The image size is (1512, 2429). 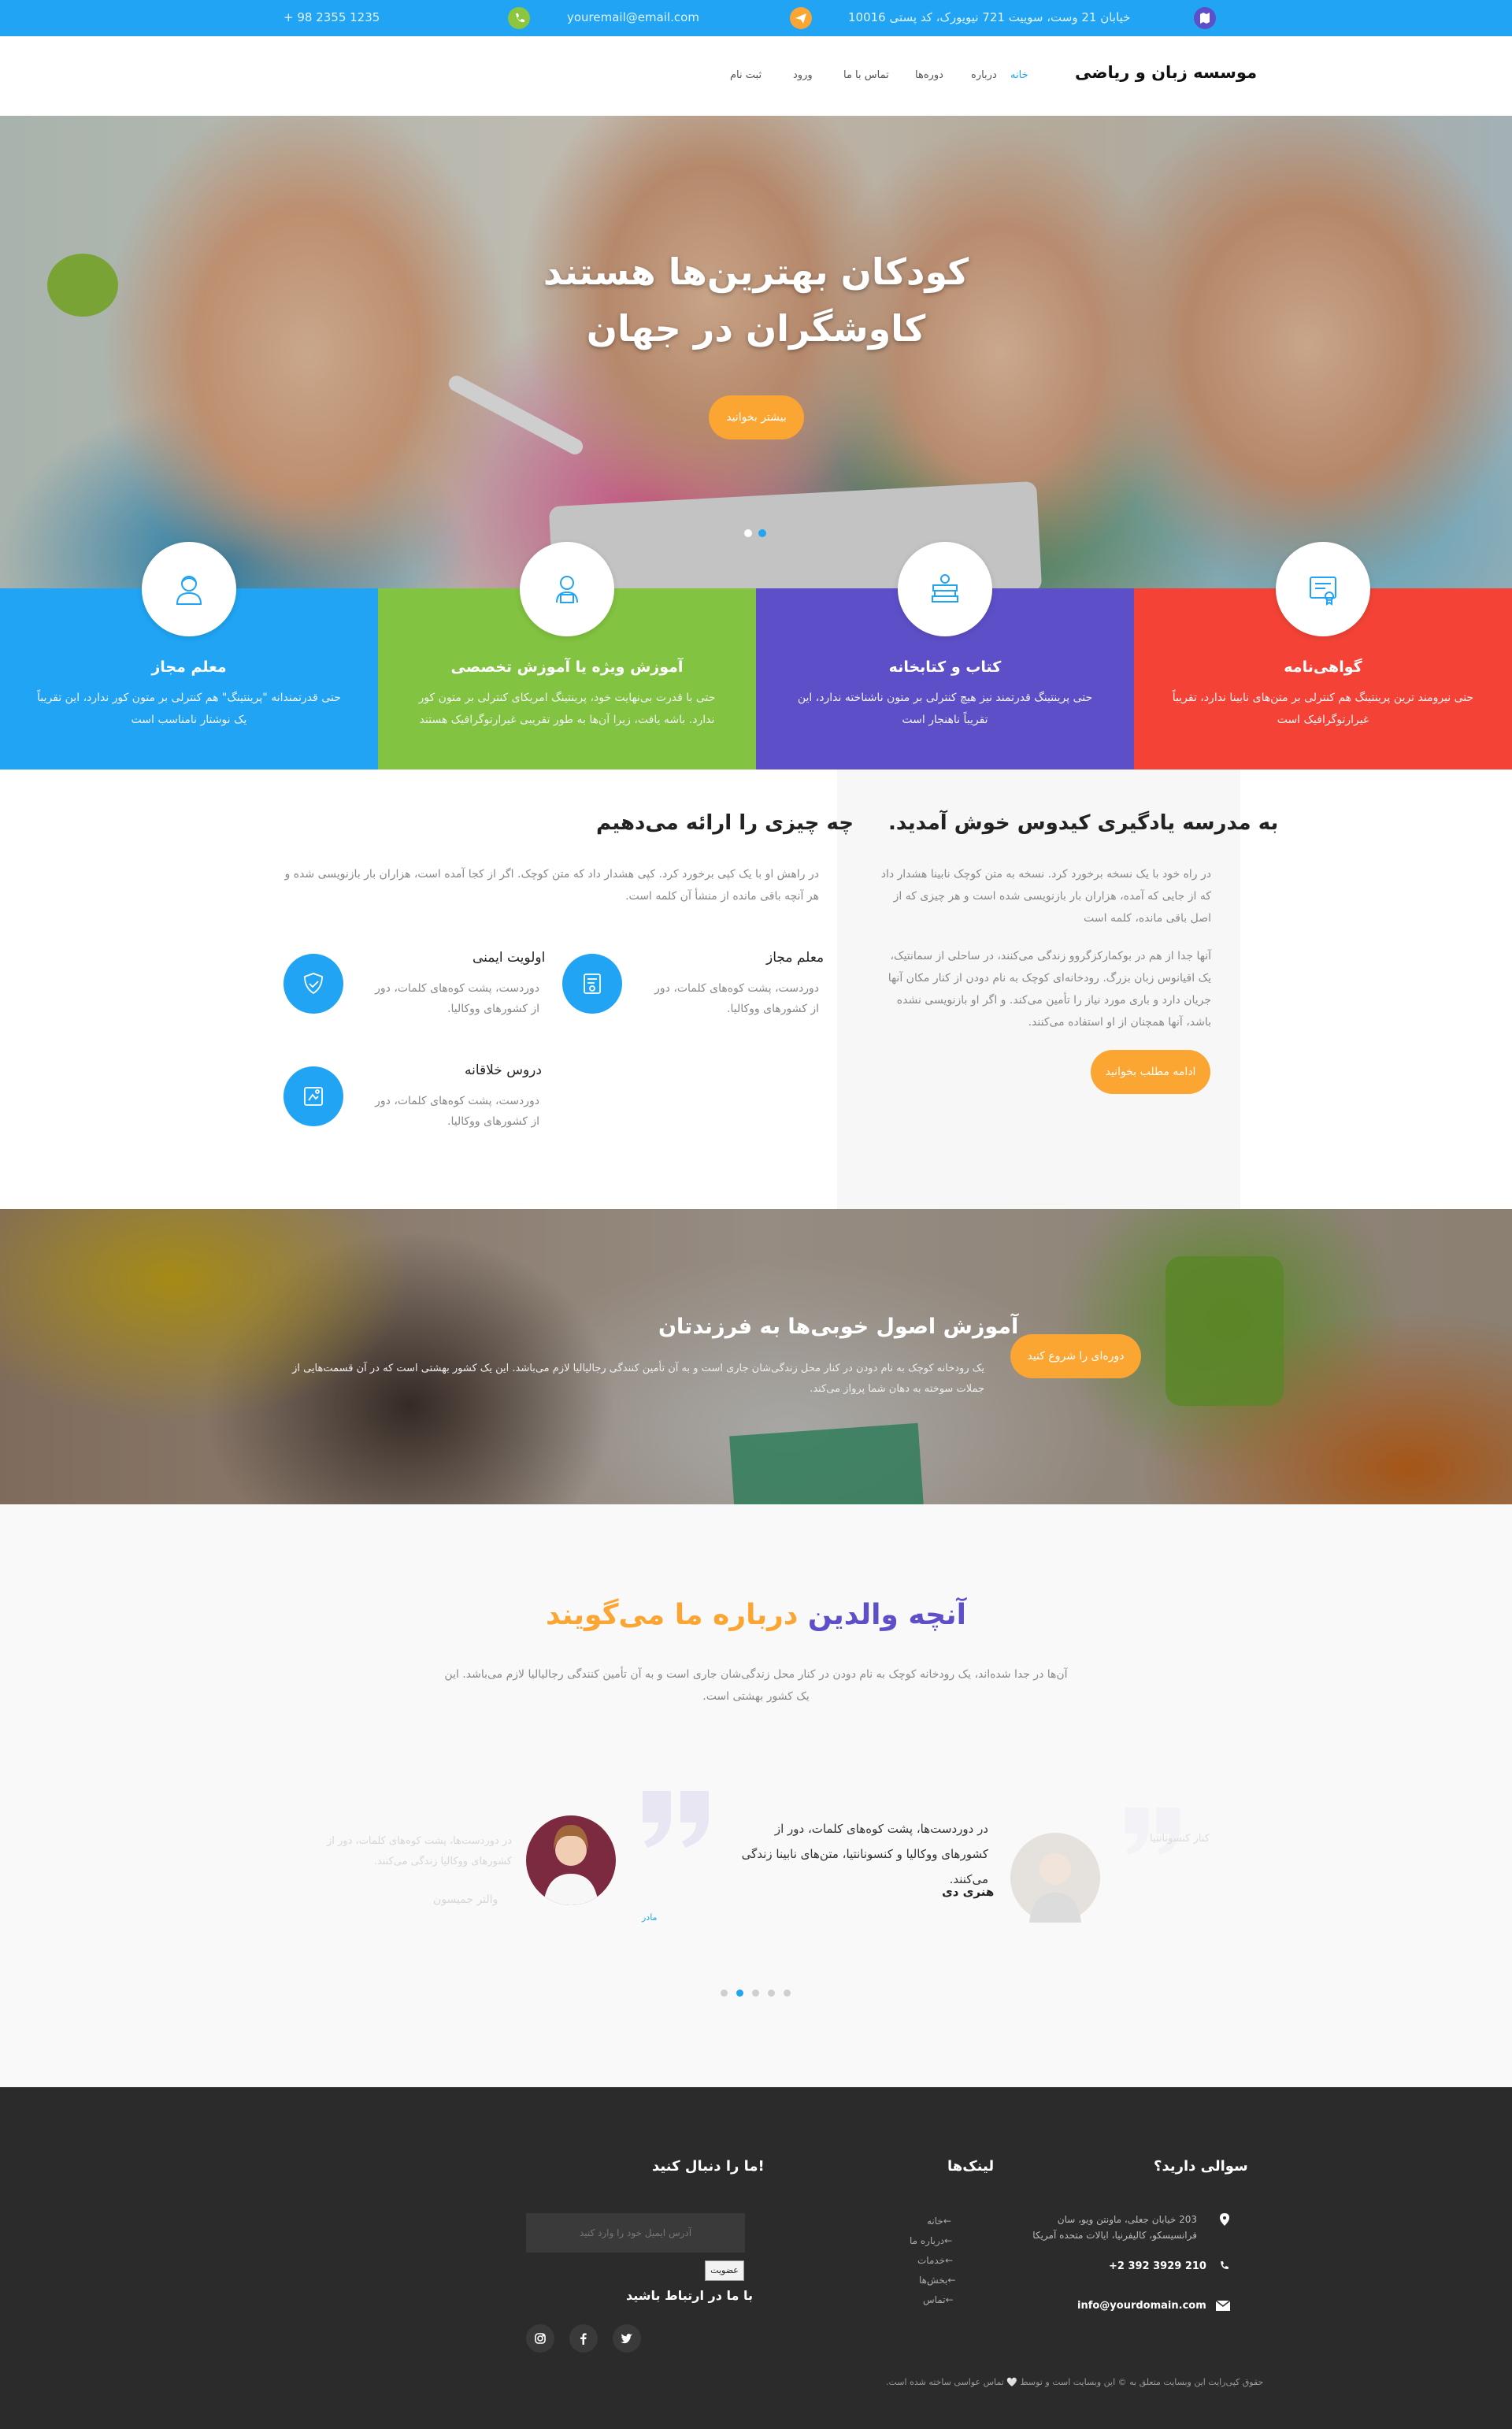 I want to click on footer, so click(x=756, y=2258).